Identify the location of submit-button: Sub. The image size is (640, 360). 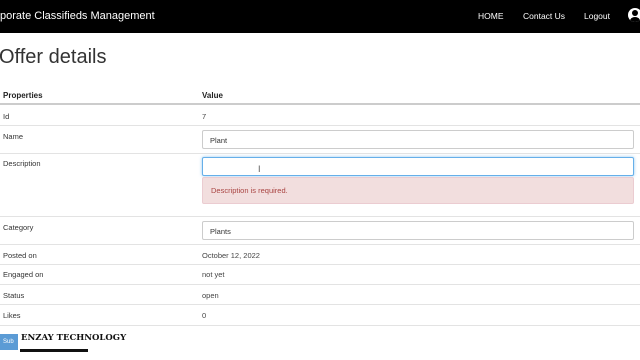
(9, 342).